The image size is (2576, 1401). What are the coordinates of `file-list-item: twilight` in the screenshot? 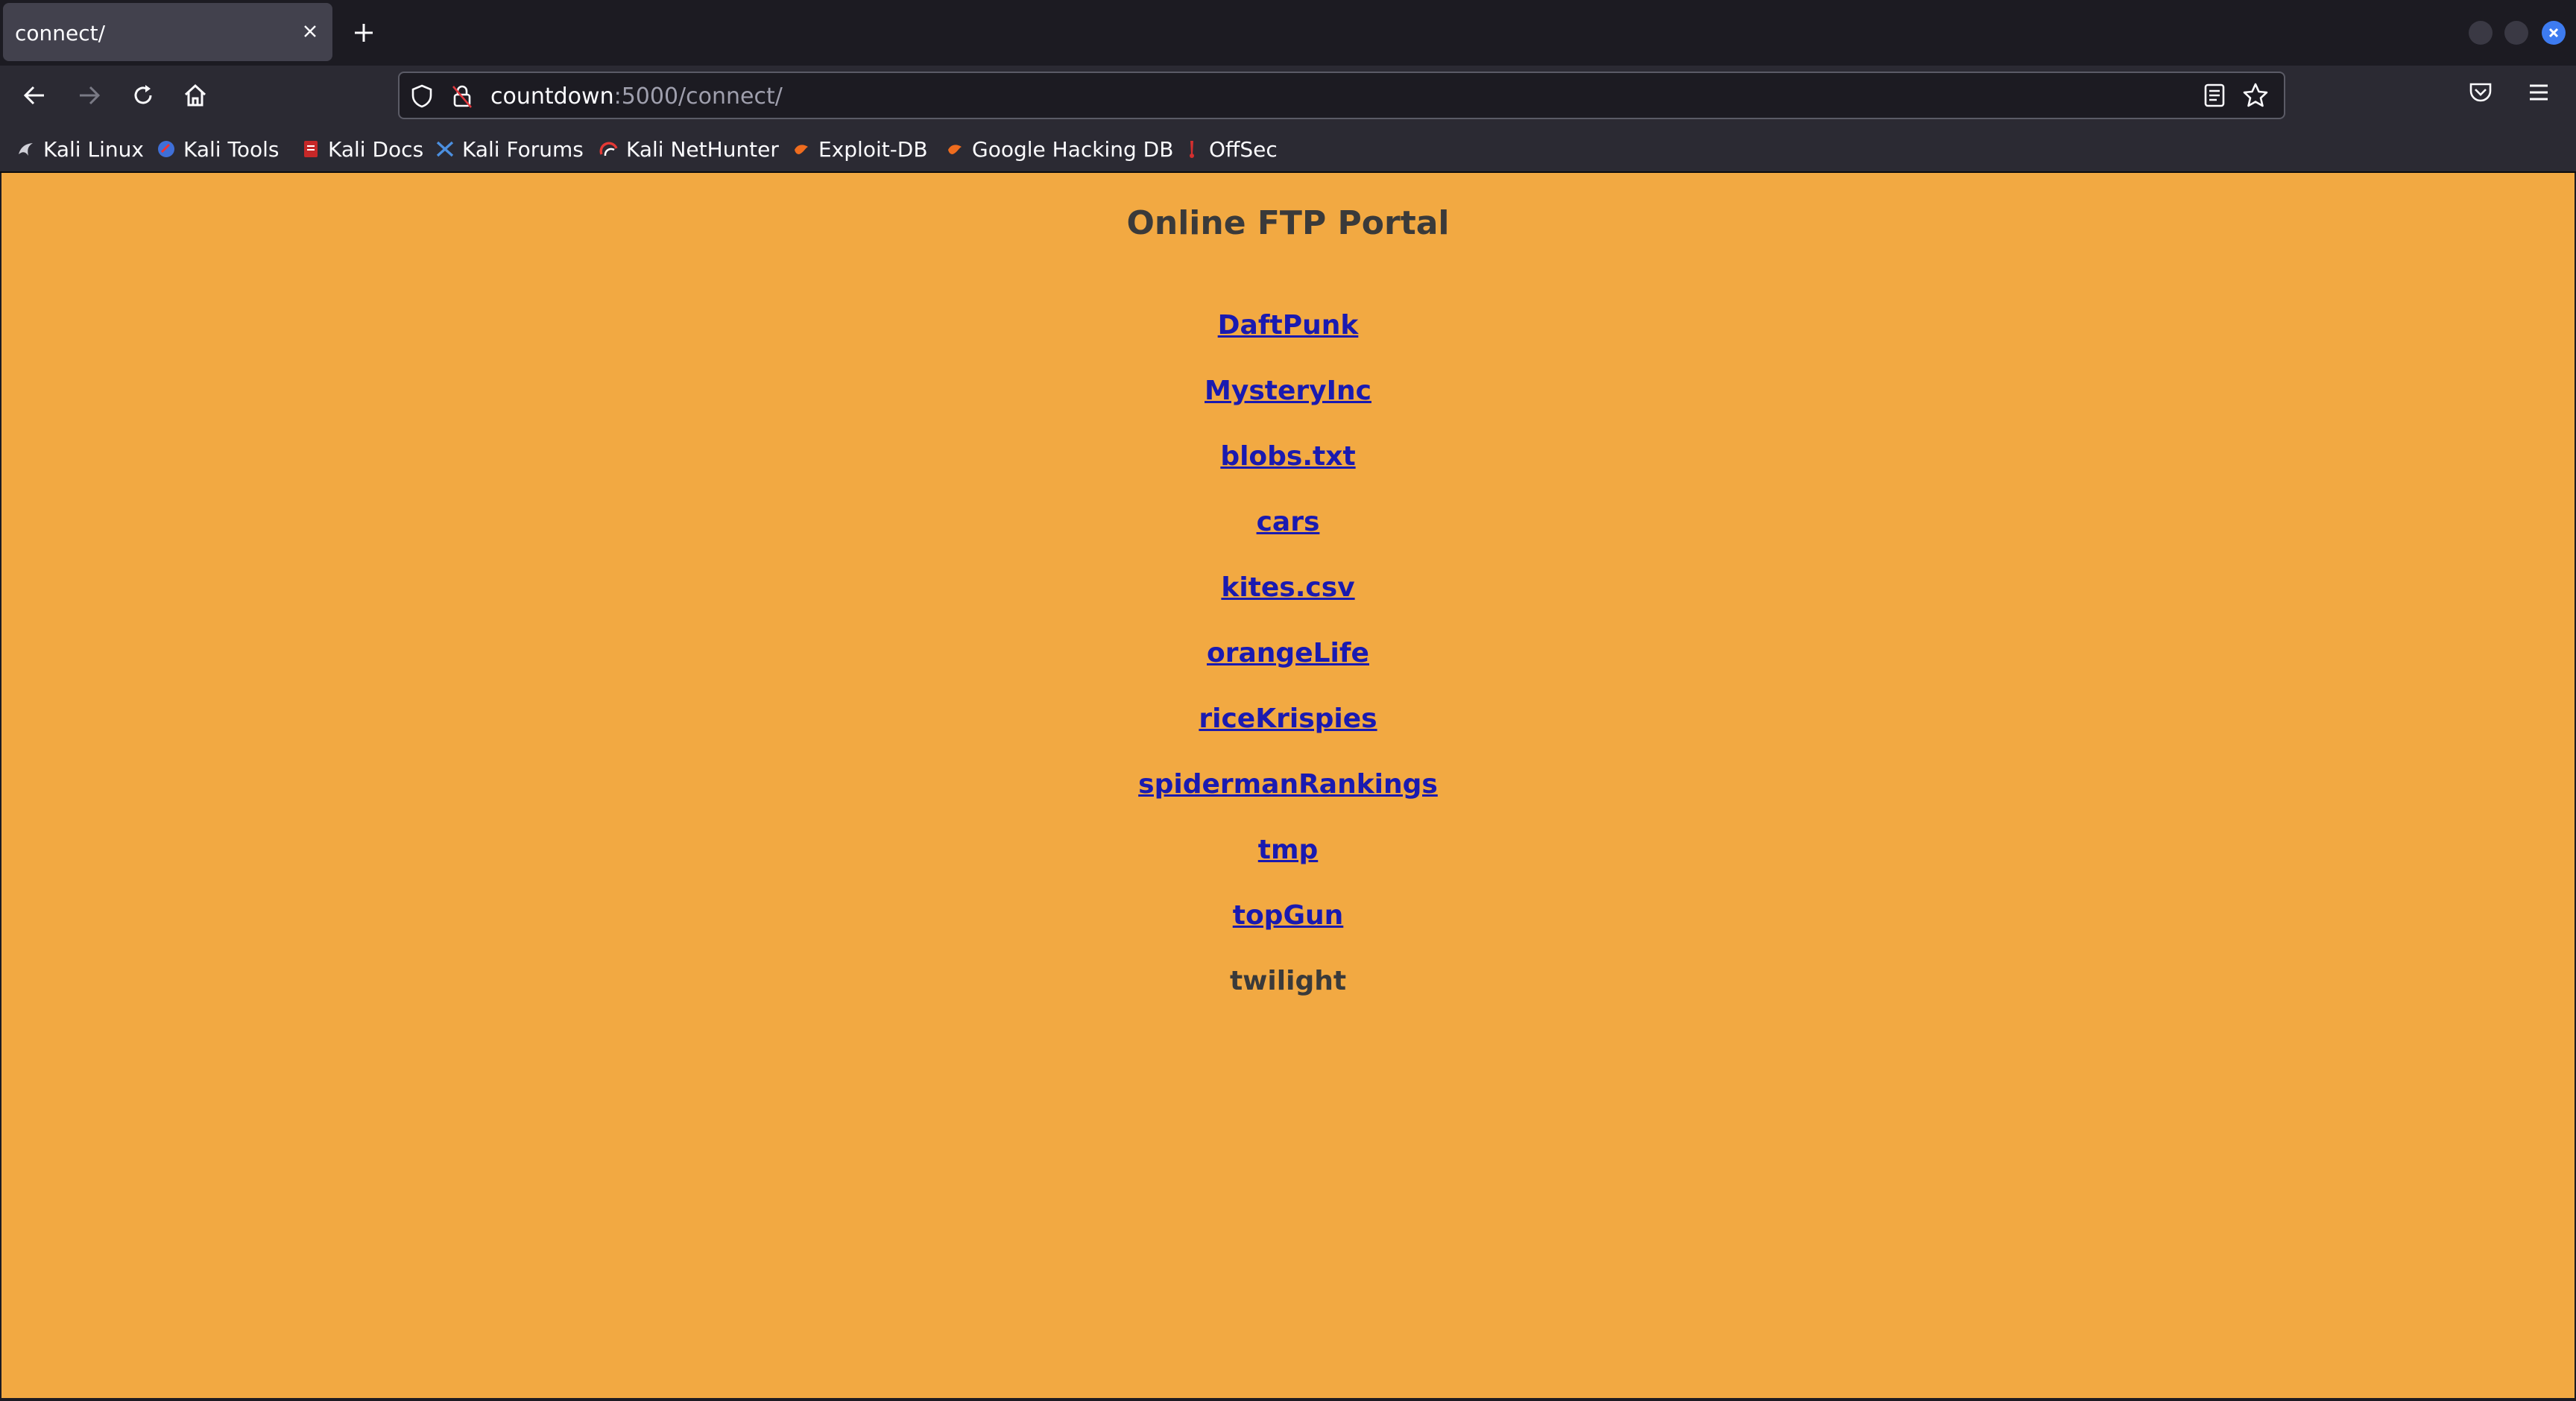 It's located at (1288, 981).